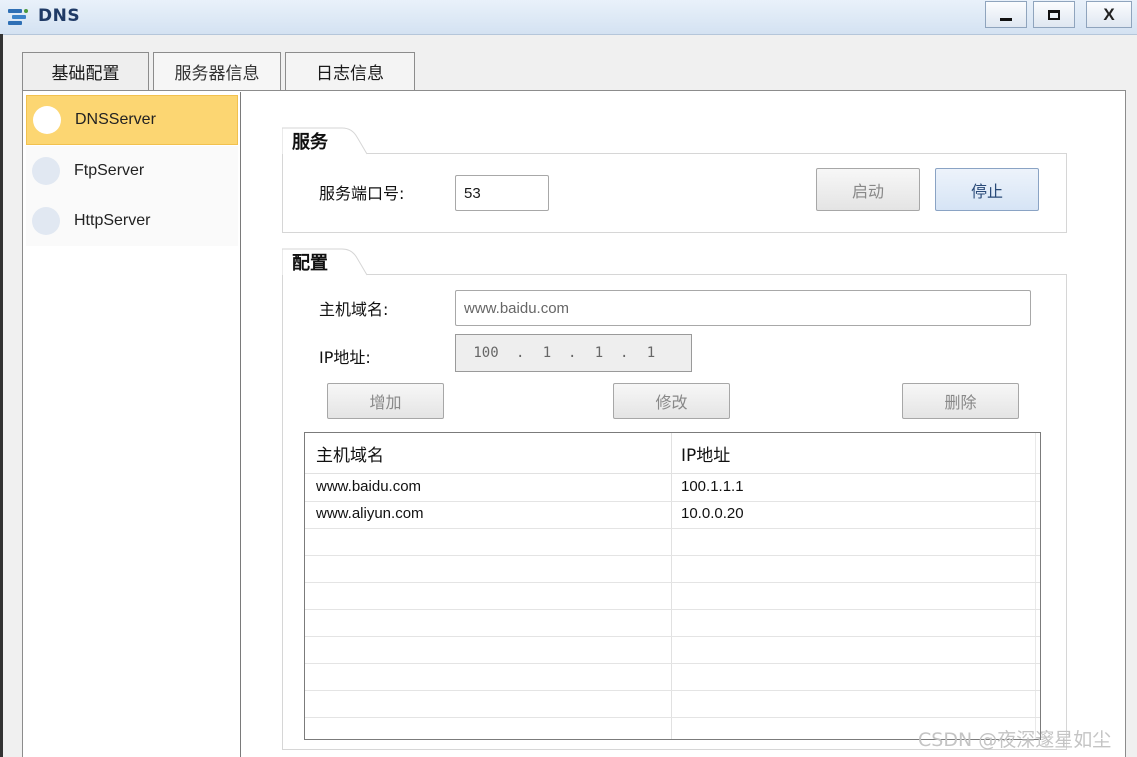 Image resolution: width=1137 pixels, height=757 pixels. What do you see at coordinates (350, 71) in the screenshot?
I see `tab-log-info: 日志信息` at bounding box center [350, 71].